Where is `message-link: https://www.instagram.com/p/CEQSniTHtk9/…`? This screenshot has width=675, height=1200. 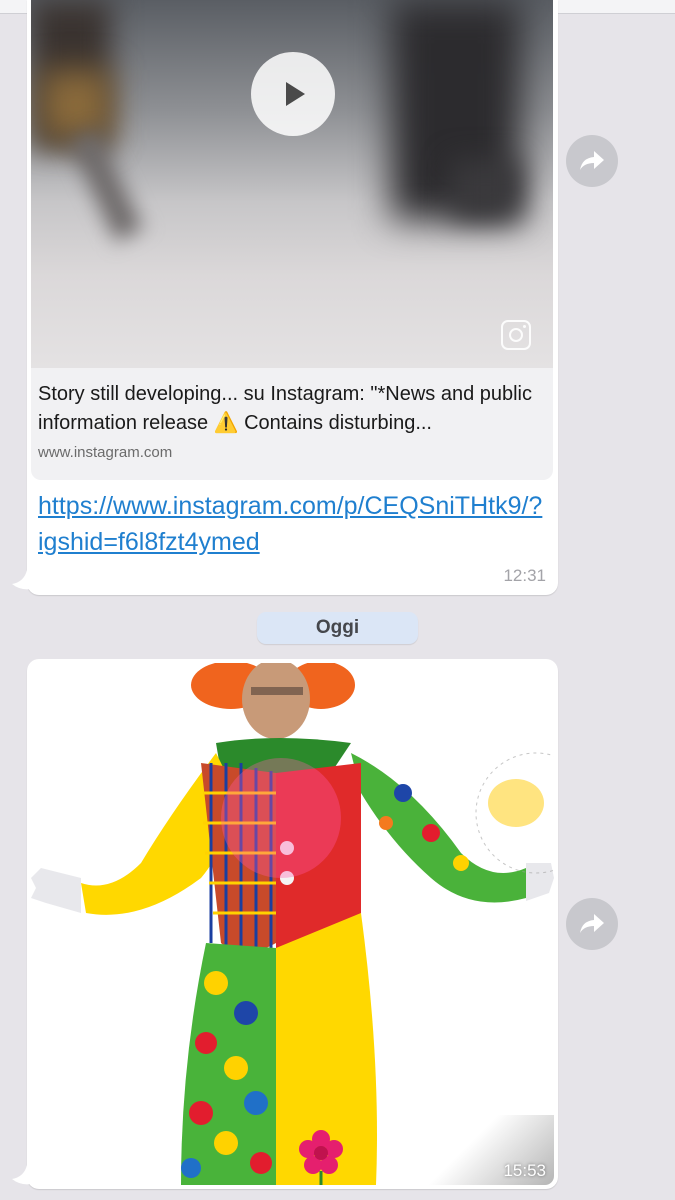
message-link: https://www.instagram.com/p/CEQSniTHtk9/… is located at coordinates (290, 524).